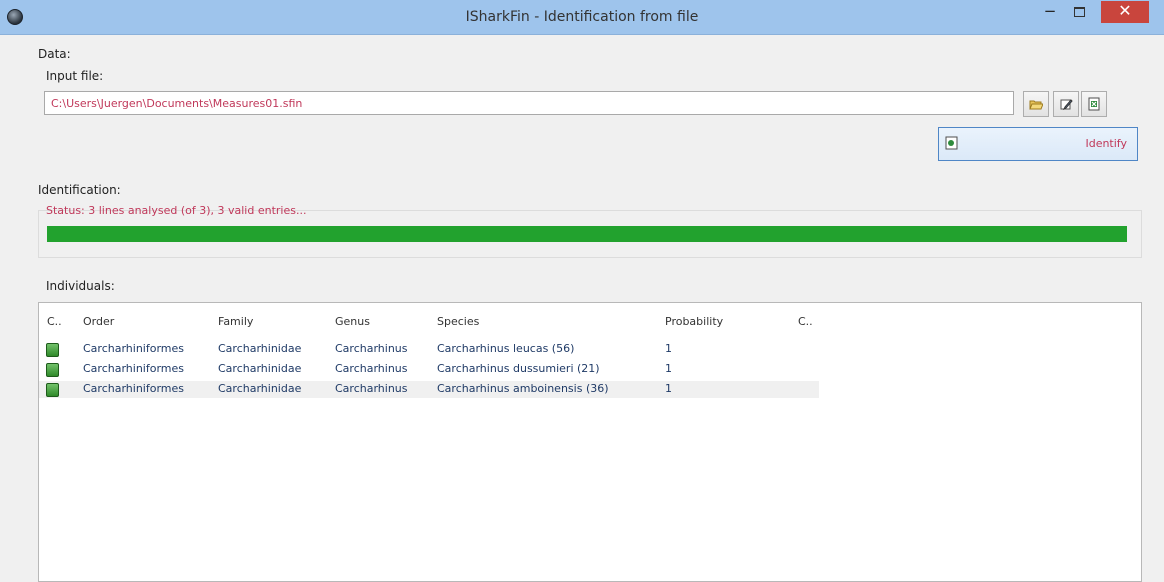 This screenshot has width=1164, height=582. What do you see at coordinates (529, 103) in the screenshot?
I see `input-file-field` at bounding box center [529, 103].